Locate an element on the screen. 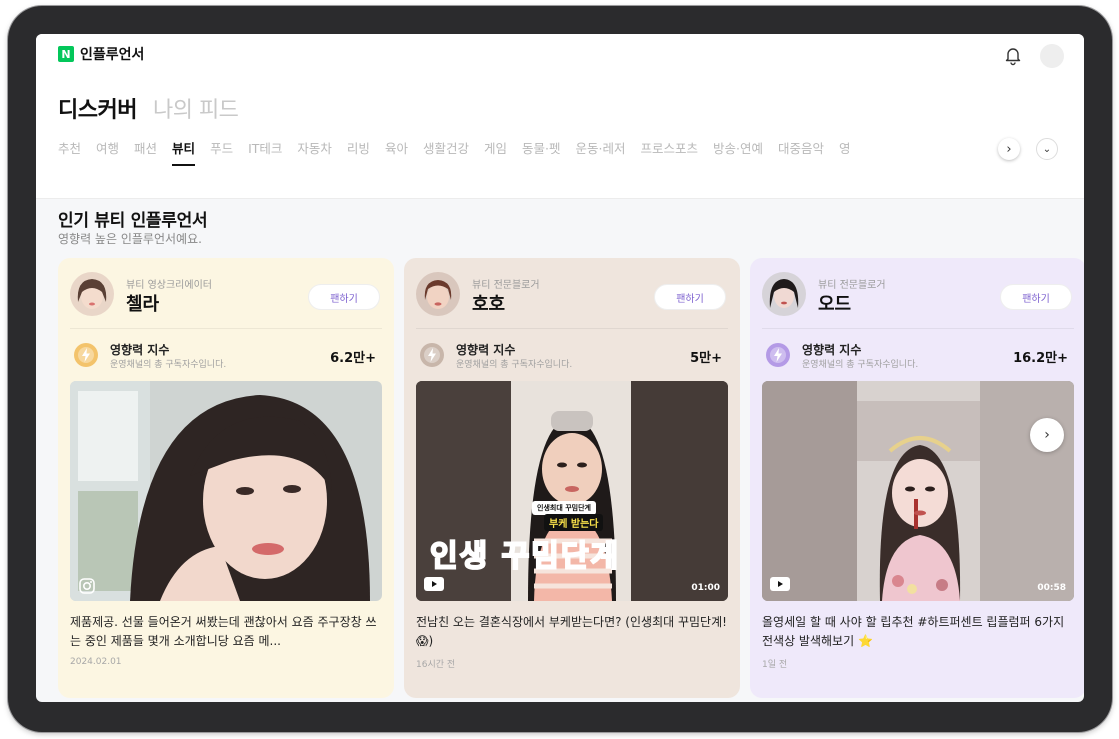  video-bouquet-label: 부케 받는다 is located at coordinates (574, 522).